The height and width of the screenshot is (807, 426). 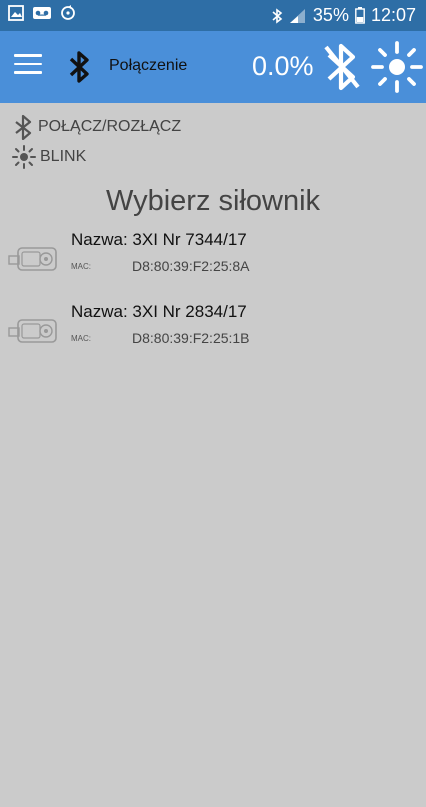 I want to click on voicemail-icon, so click(x=42, y=13).